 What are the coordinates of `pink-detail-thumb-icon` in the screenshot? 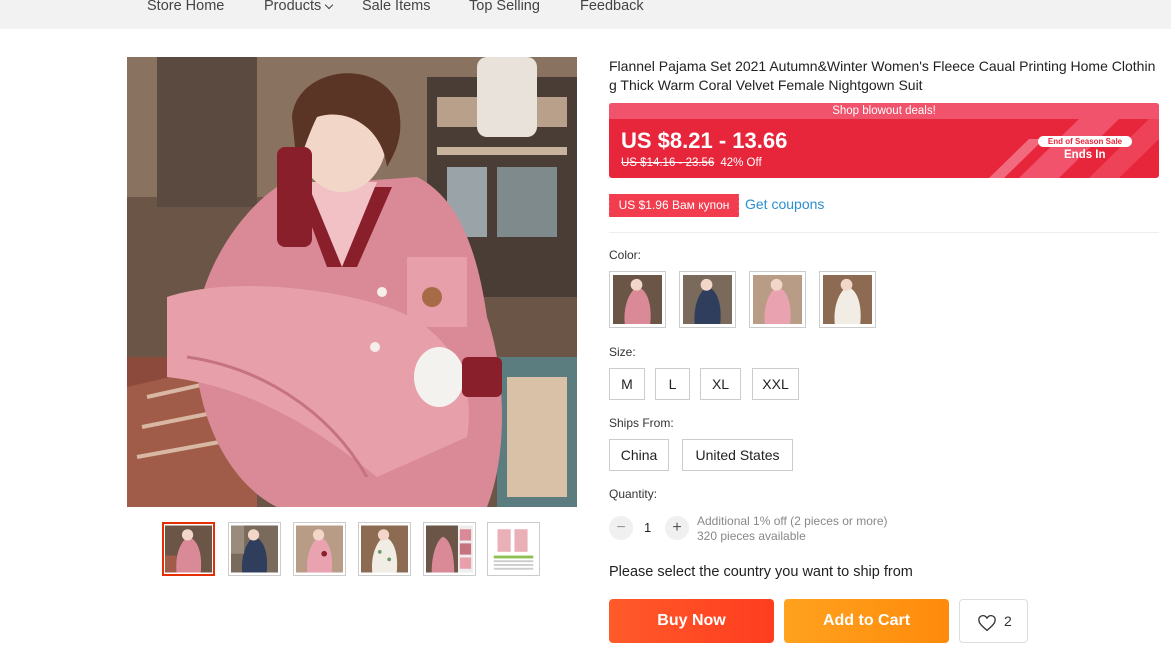 It's located at (449, 549).